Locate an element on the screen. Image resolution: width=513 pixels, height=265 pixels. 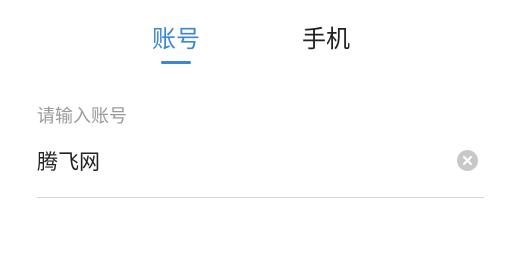
clear-icon is located at coordinates (467, 160).